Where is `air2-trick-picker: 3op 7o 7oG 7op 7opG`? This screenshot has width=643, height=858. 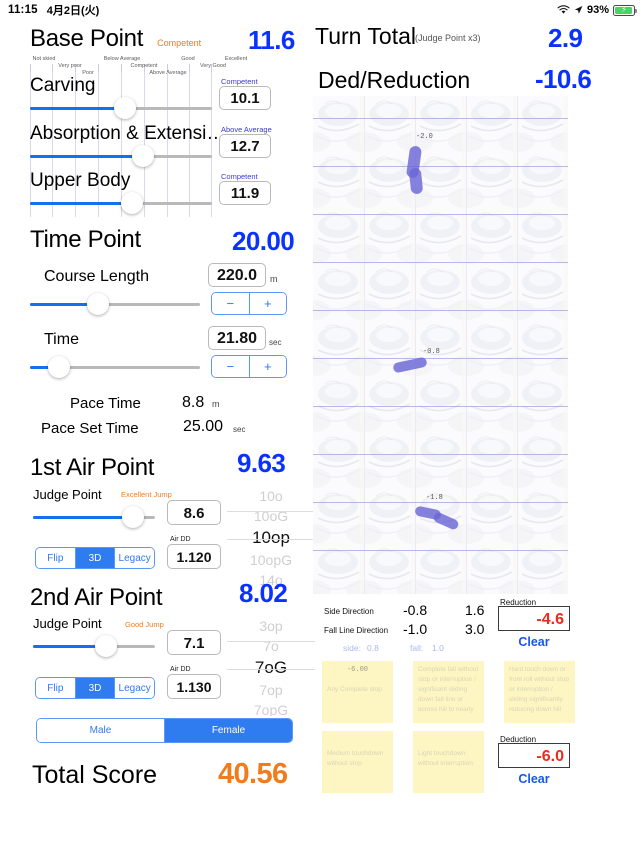 air2-trick-picker: 3op 7o 7oG 7op 7opG is located at coordinates (271, 666).